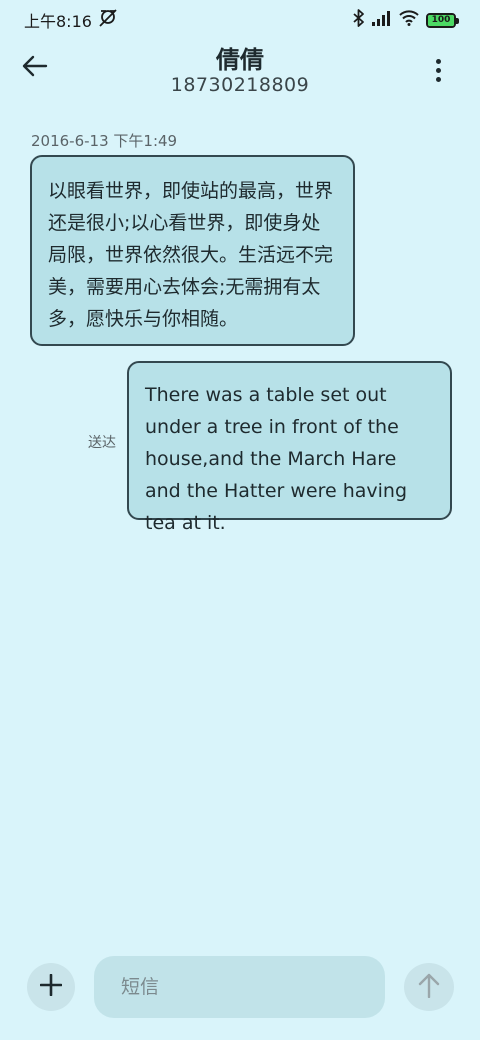 The width and height of the screenshot is (480, 1040). I want to click on contact-number: 18730218809, so click(240, 85).